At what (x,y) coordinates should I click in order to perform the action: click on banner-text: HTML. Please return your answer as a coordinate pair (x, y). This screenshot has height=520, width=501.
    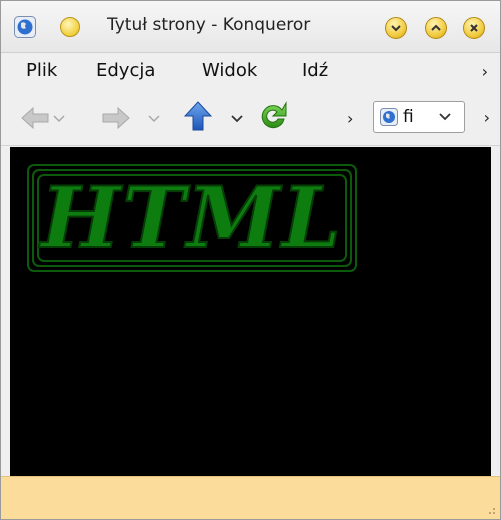
    Looking at the image, I should click on (191, 217).